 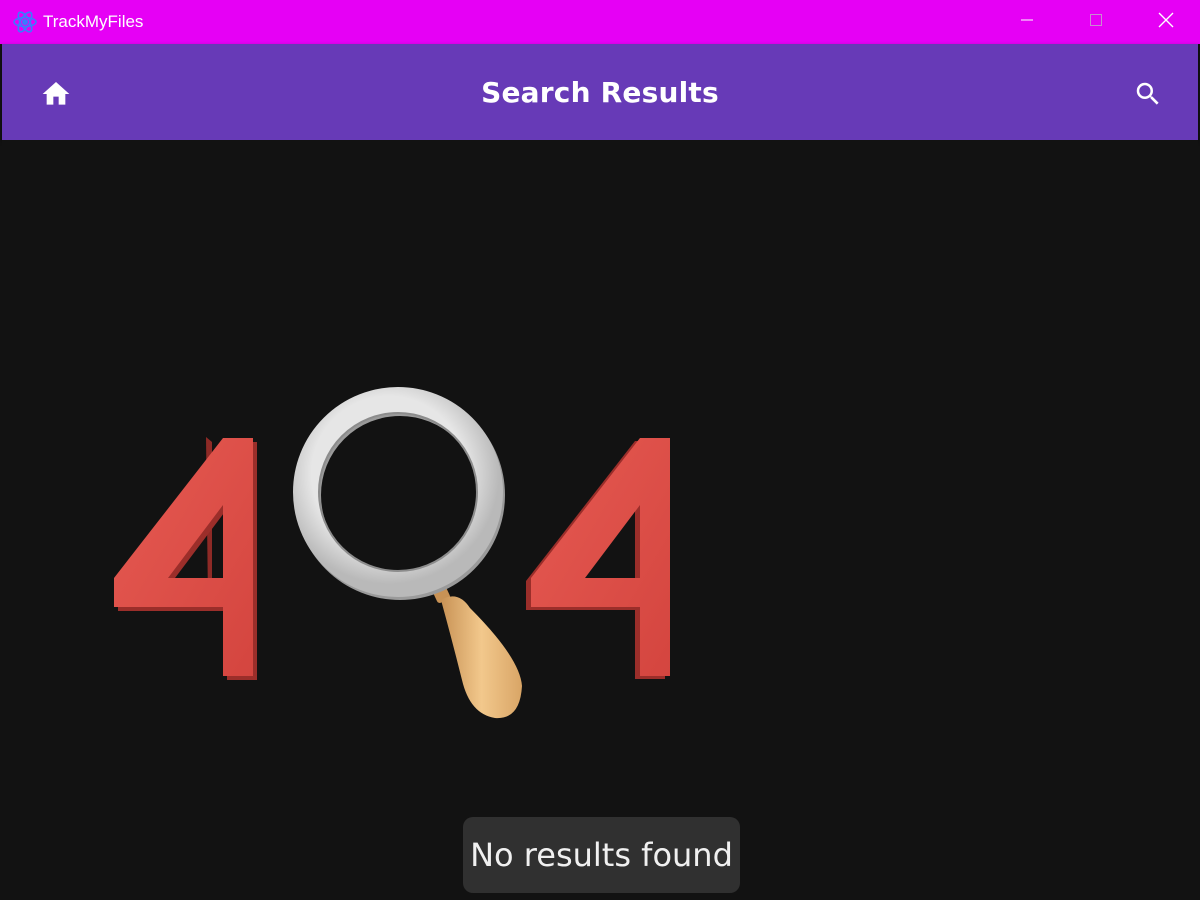 What do you see at coordinates (399, 493) in the screenshot?
I see `magnifier-ring` at bounding box center [399, 493].